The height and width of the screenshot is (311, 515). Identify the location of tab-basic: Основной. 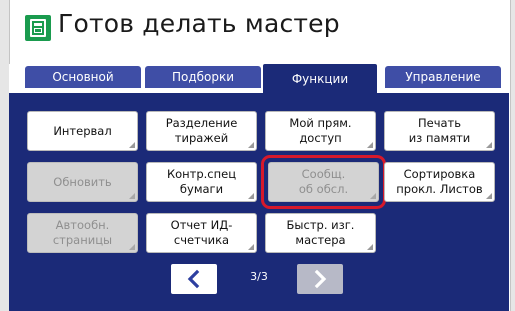
(83, 77).